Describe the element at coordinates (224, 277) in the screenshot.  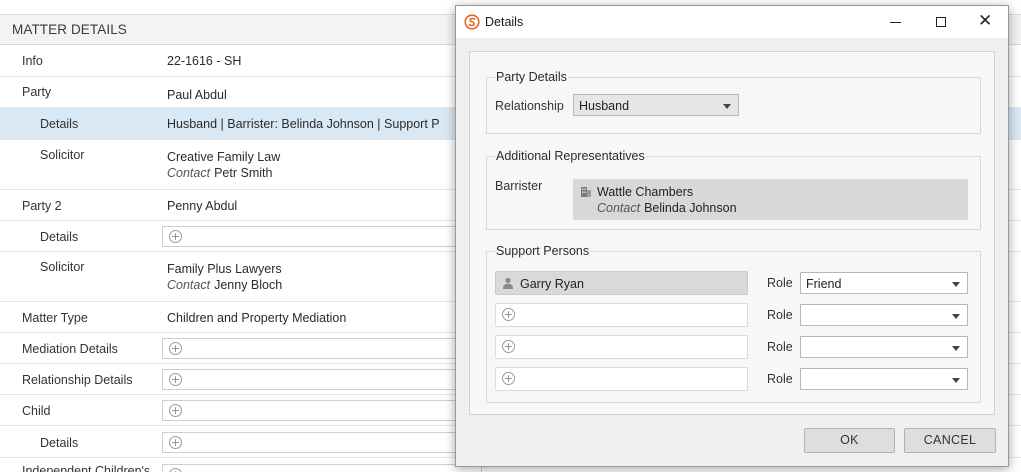
I see `solicitor-value: Family Plus Lawyers Contact Jenny Bloch` at that location.